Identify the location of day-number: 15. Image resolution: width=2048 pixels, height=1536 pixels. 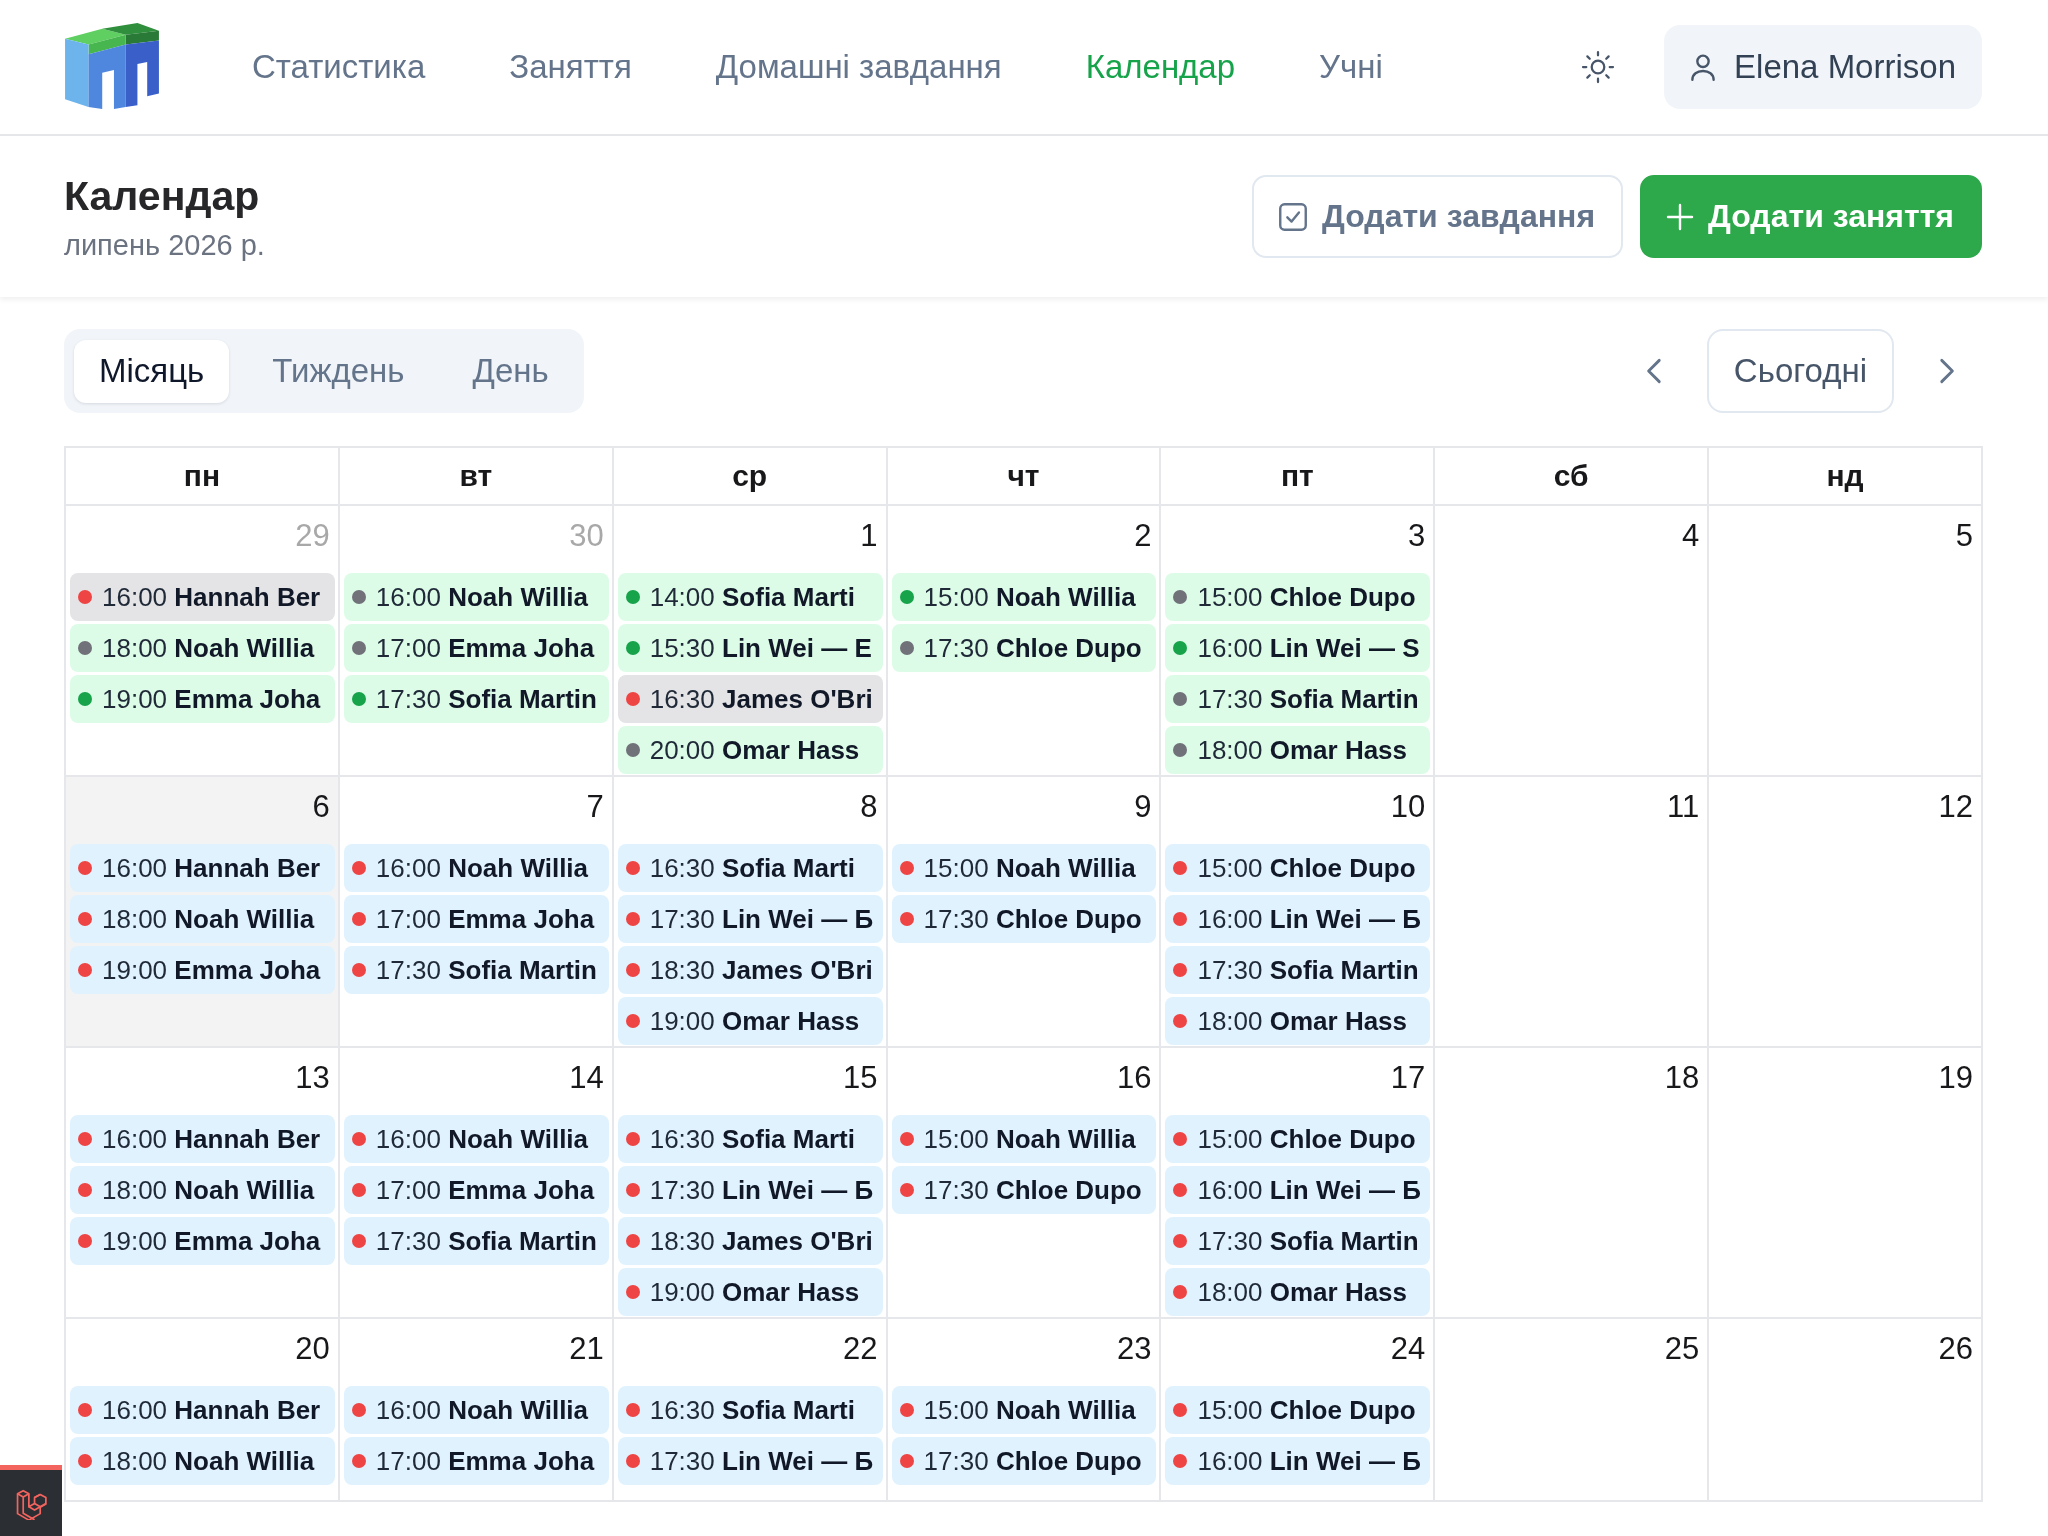
(860, 1078).